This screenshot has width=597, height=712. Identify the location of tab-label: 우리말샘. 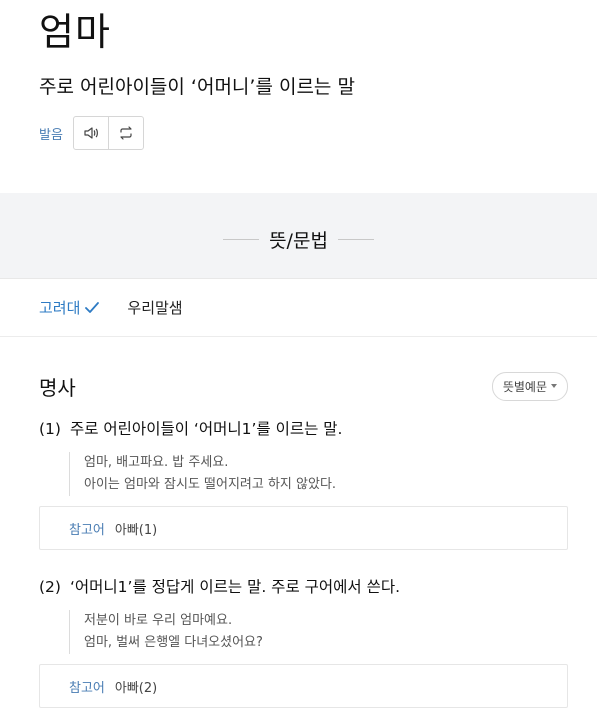
(155, 308).